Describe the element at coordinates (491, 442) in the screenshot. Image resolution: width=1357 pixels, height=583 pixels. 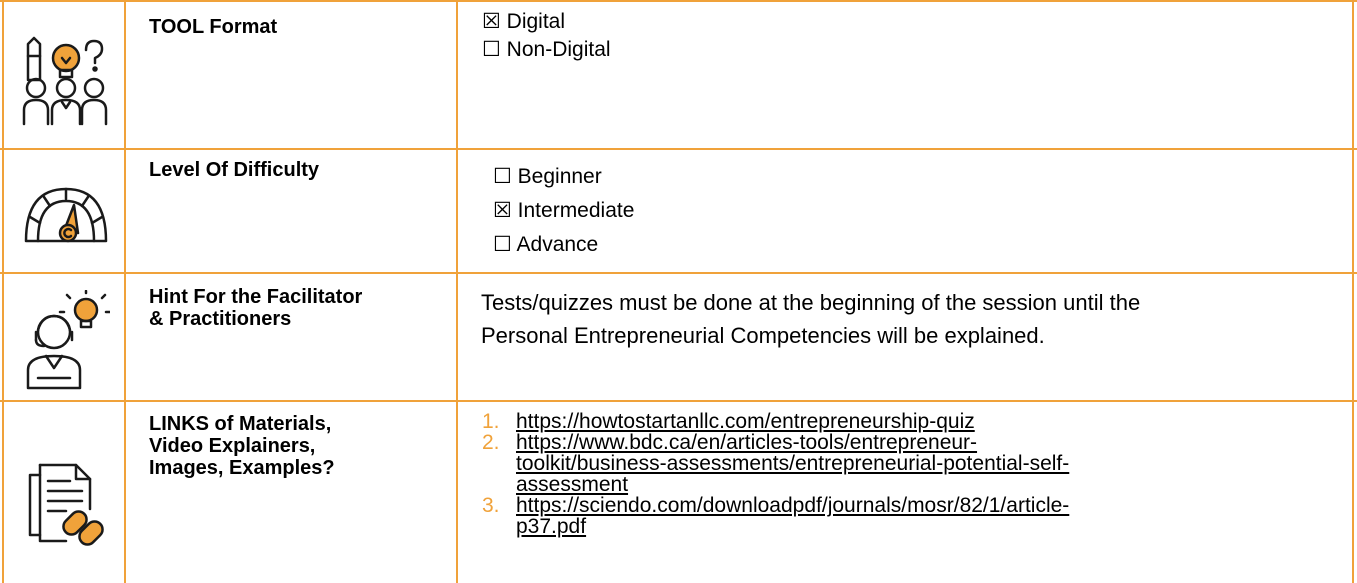
I see `list-number: 2.` at that location.